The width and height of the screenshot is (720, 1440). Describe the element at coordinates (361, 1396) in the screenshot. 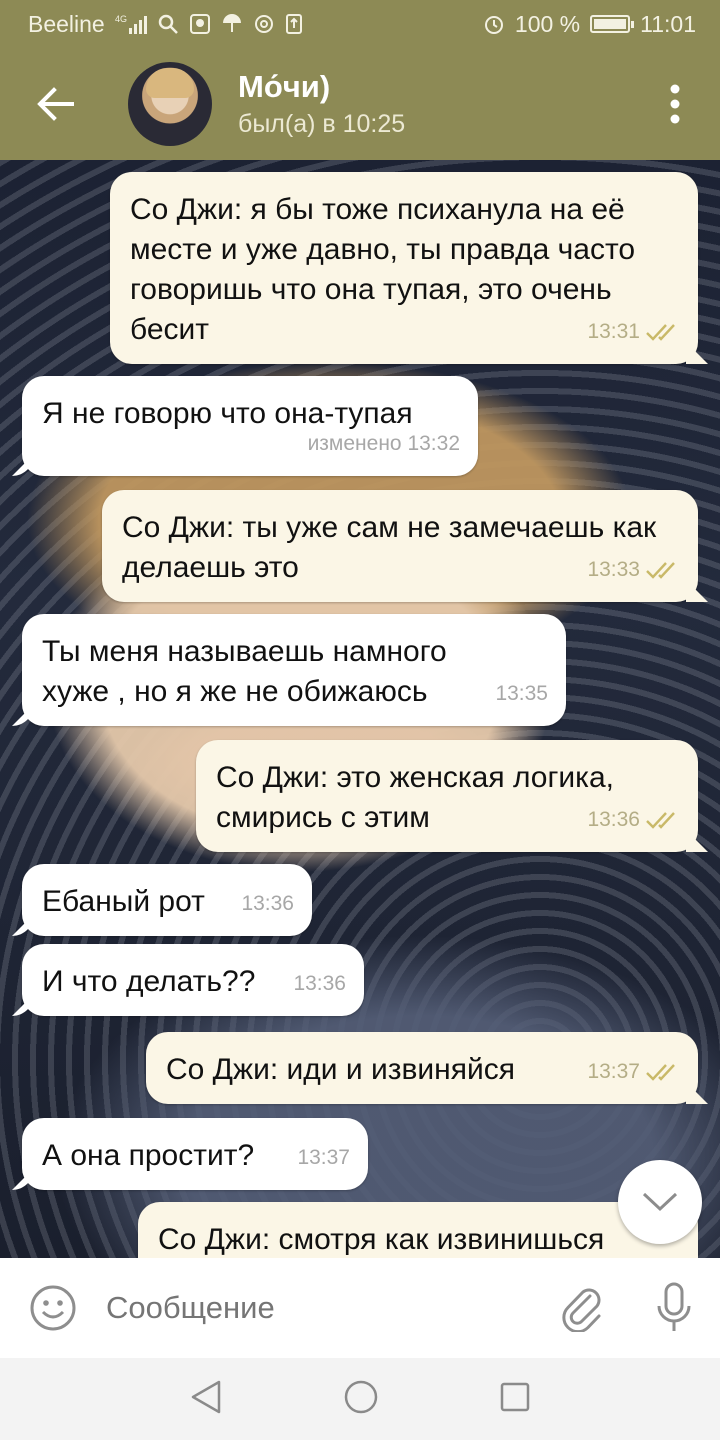

I see `circle-home-icon` at that location.